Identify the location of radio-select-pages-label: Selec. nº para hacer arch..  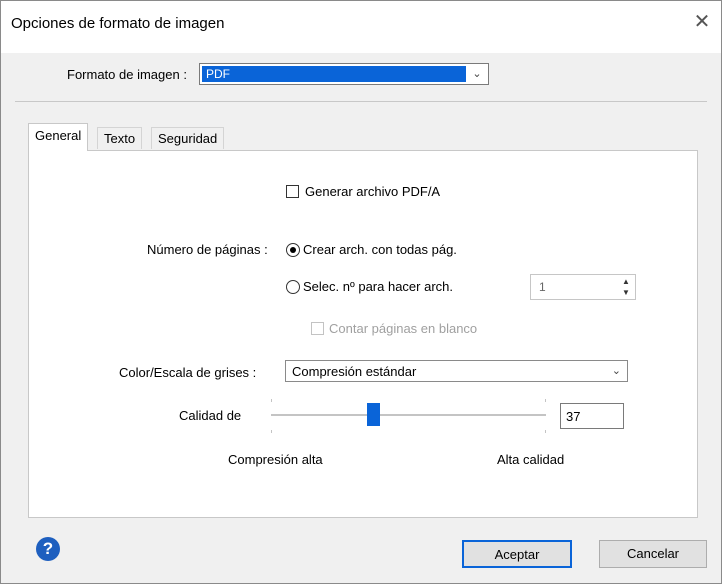
(378, 286).